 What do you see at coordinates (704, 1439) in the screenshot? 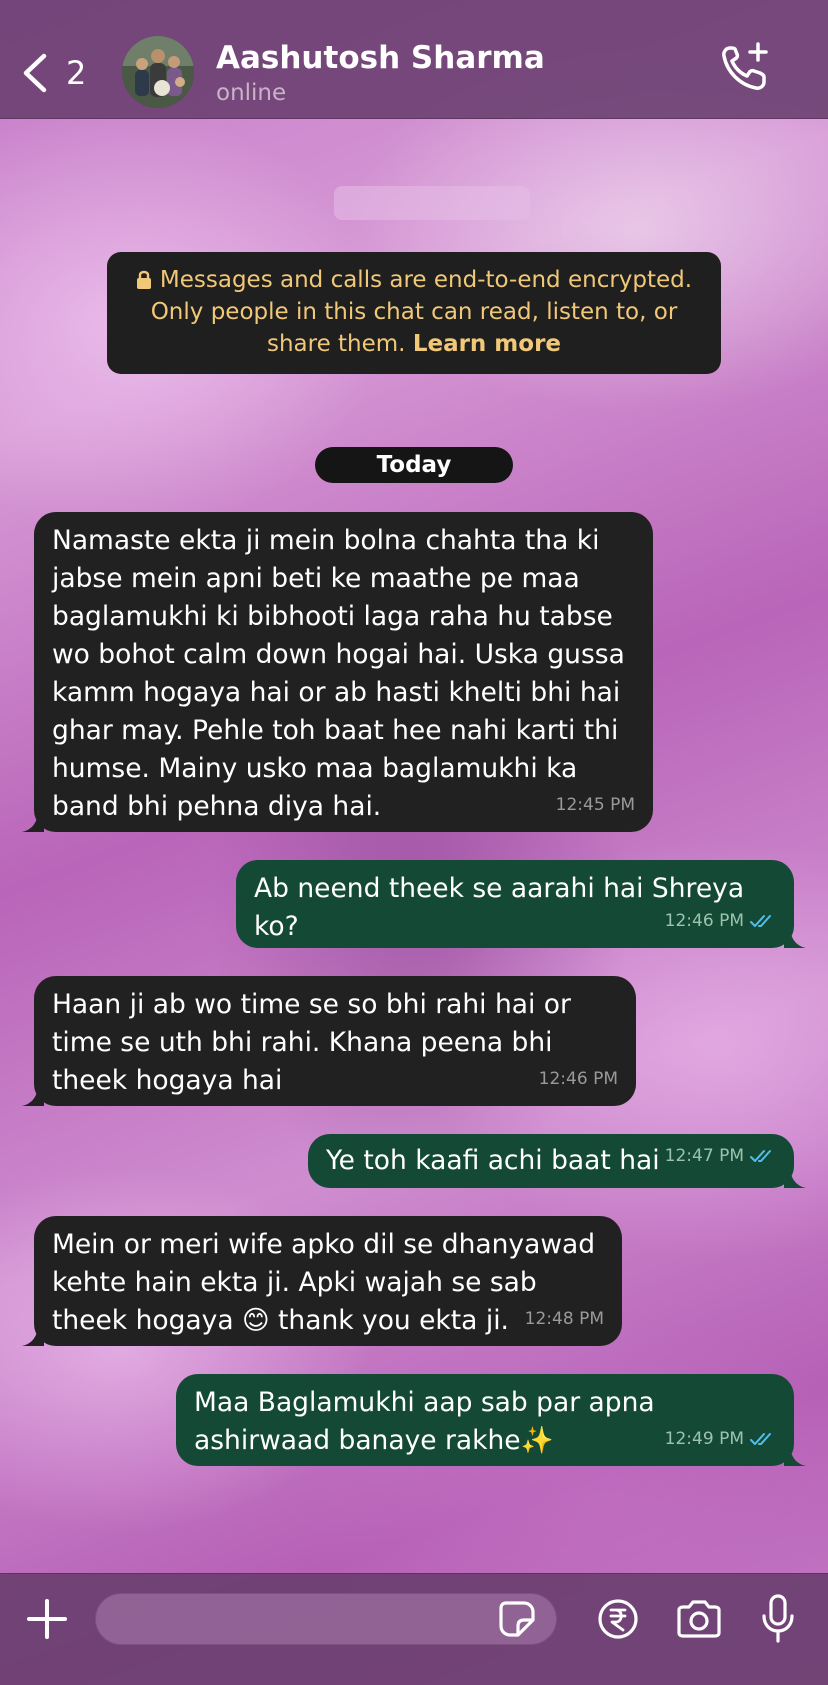
I see `message-time: 12:49 PM` at bounding box center [704, 1439].